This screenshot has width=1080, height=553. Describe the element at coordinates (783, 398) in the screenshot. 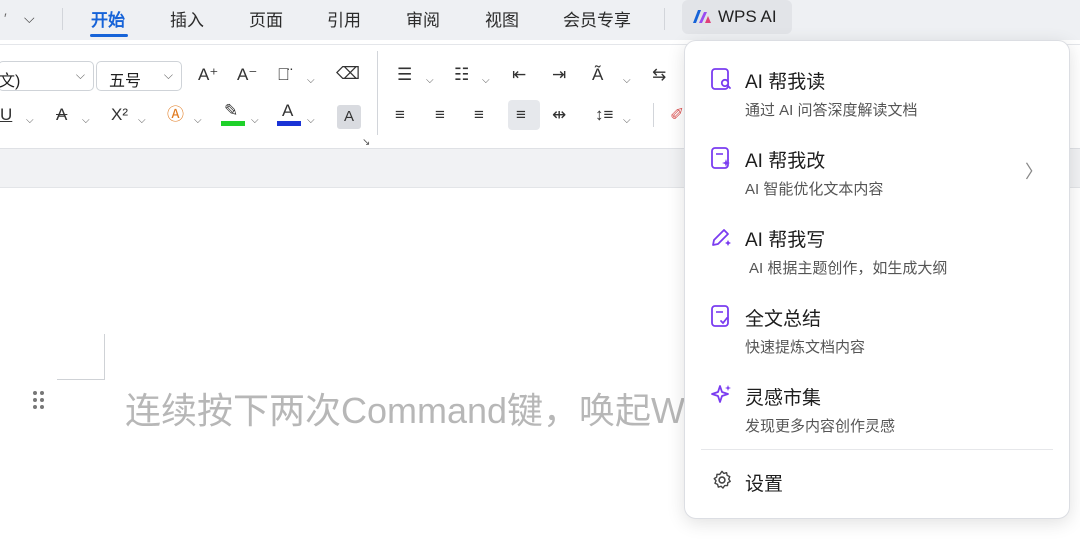

I see `menu-item-title: 灵感市集` at that location.